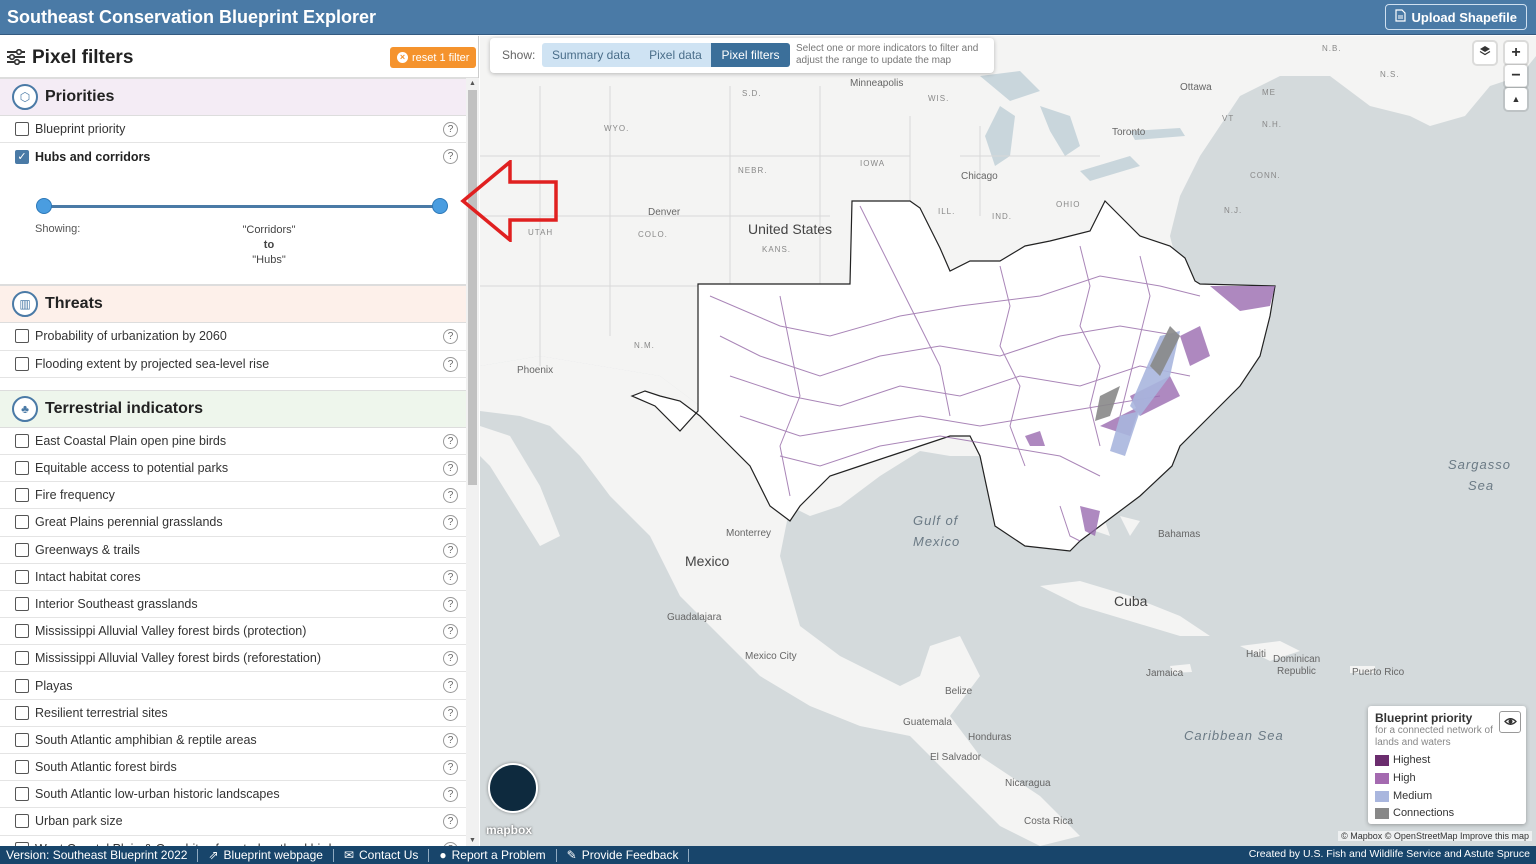  What do you see at coordinates (233, 768) in the screenshot?
I see `filter-row: South Atlantic forest birds?` at bounding box center [233, 768].